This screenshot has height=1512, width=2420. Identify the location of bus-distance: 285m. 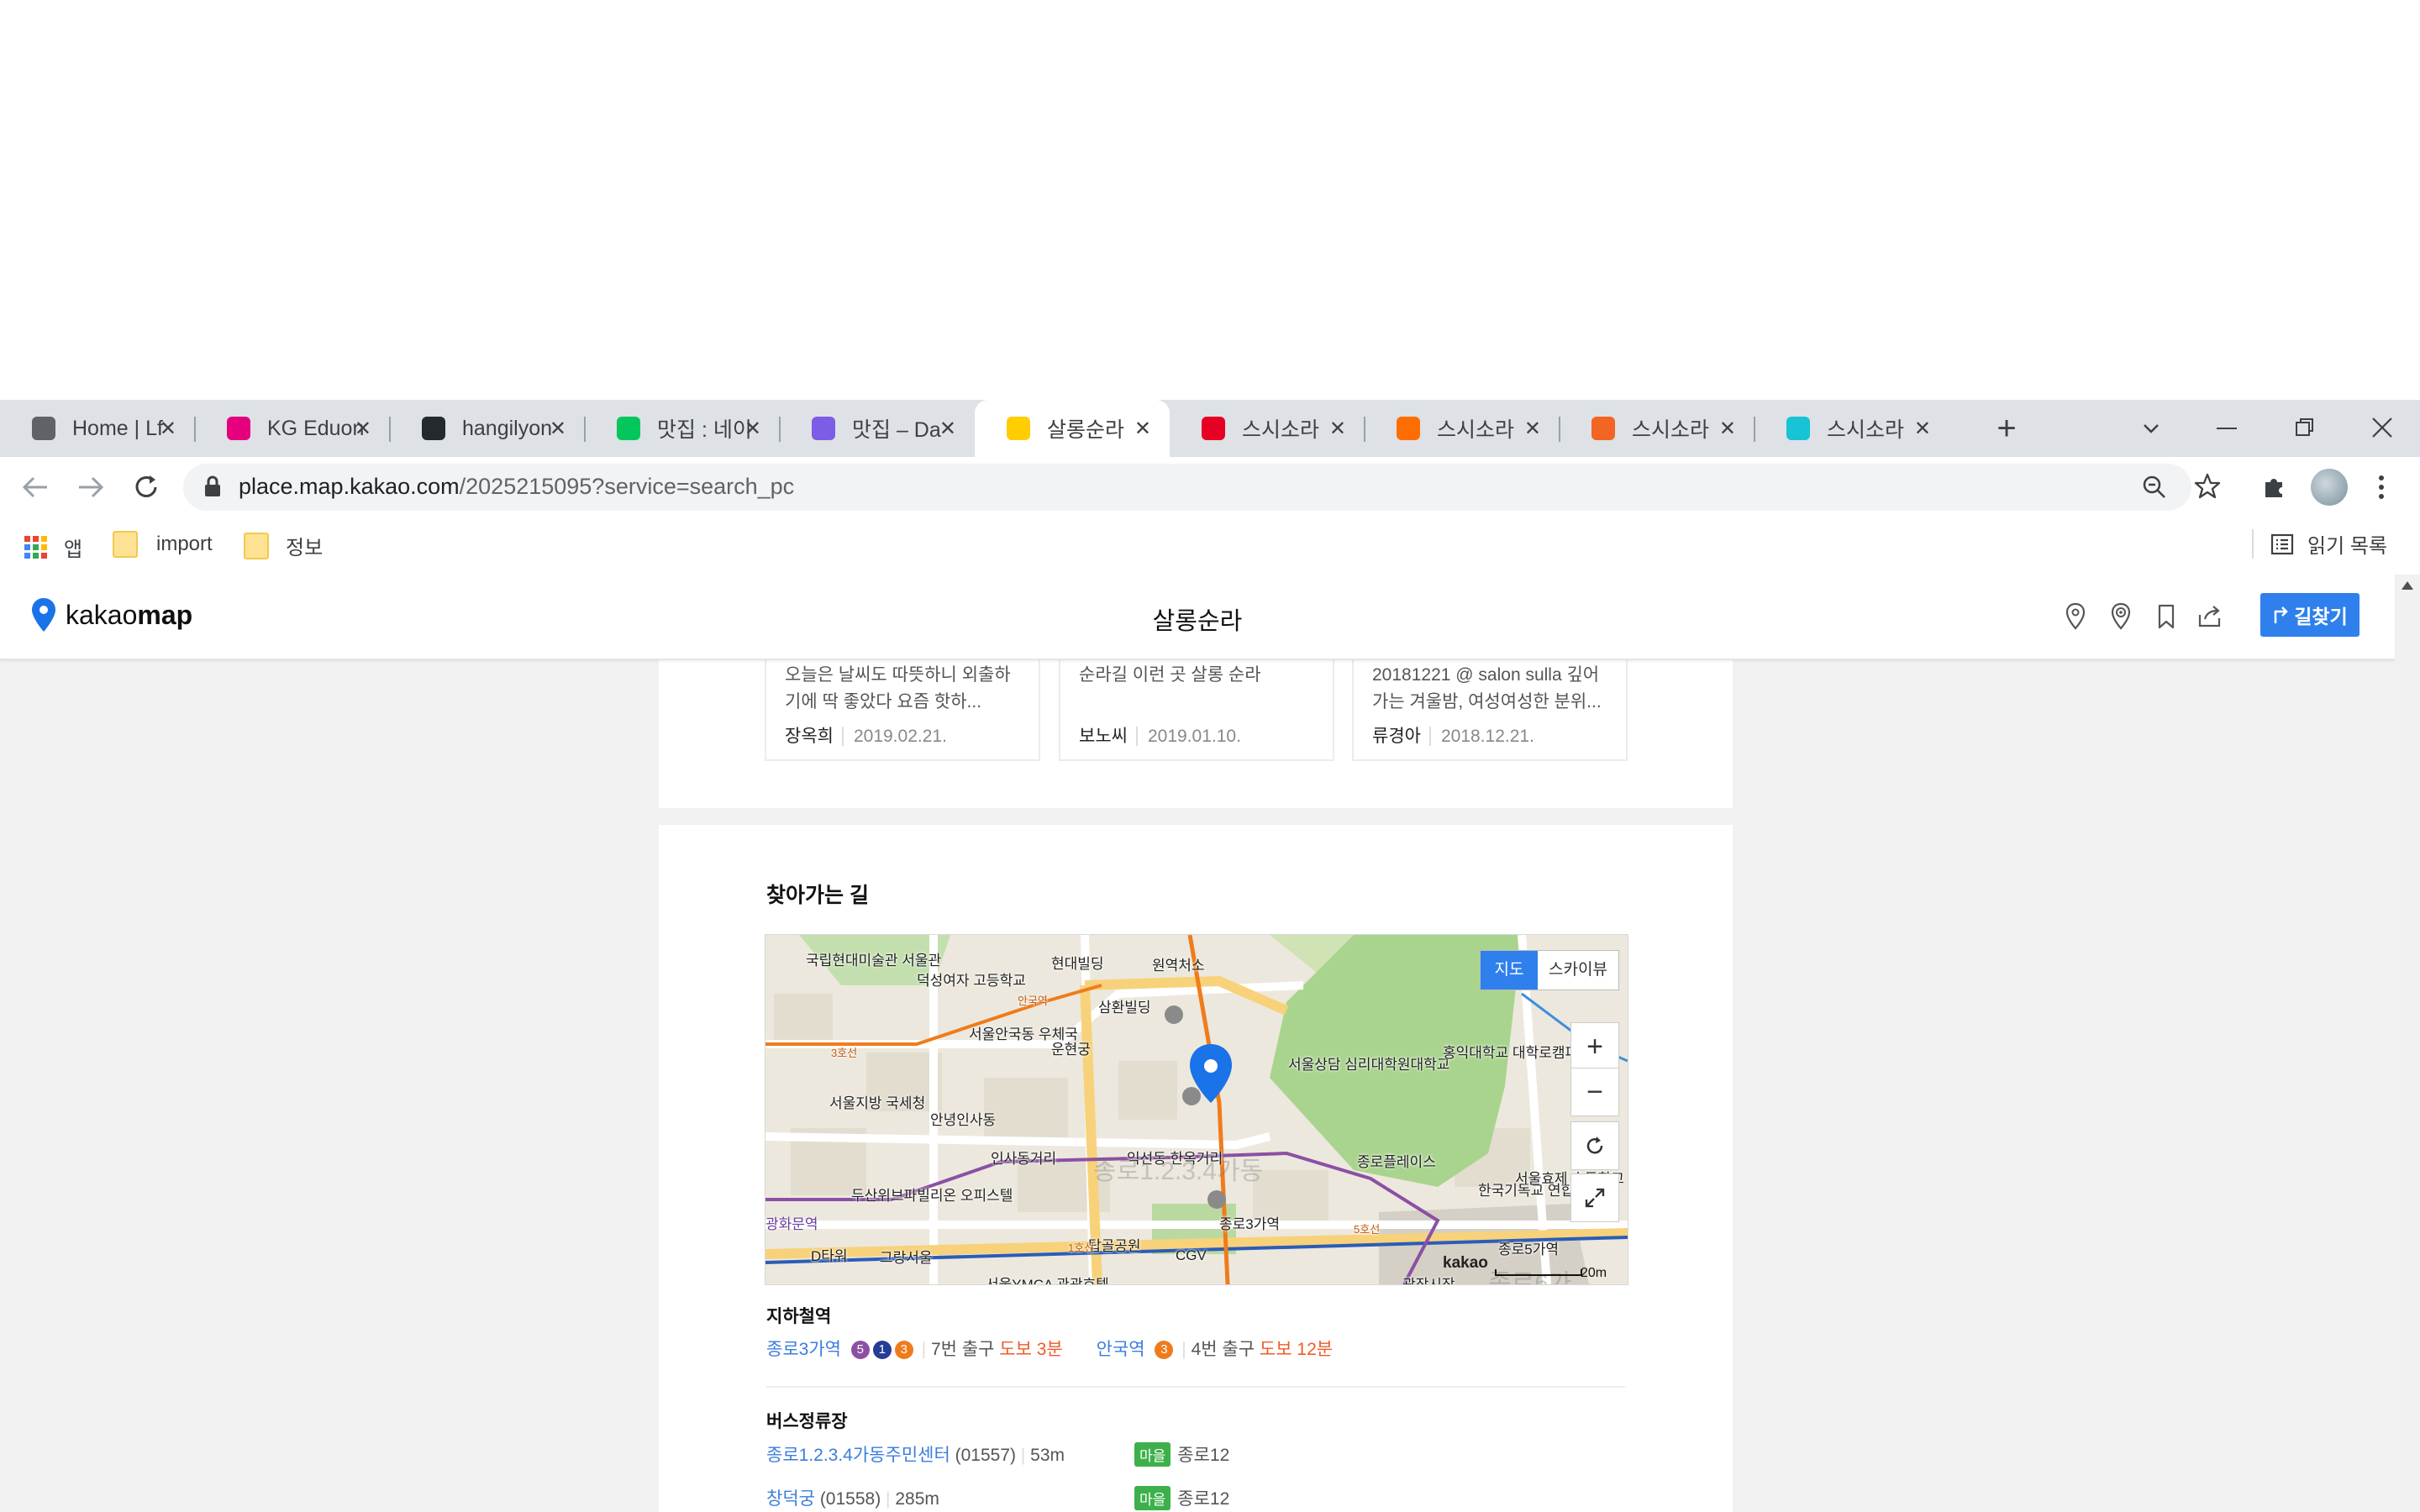
(917, 1499).